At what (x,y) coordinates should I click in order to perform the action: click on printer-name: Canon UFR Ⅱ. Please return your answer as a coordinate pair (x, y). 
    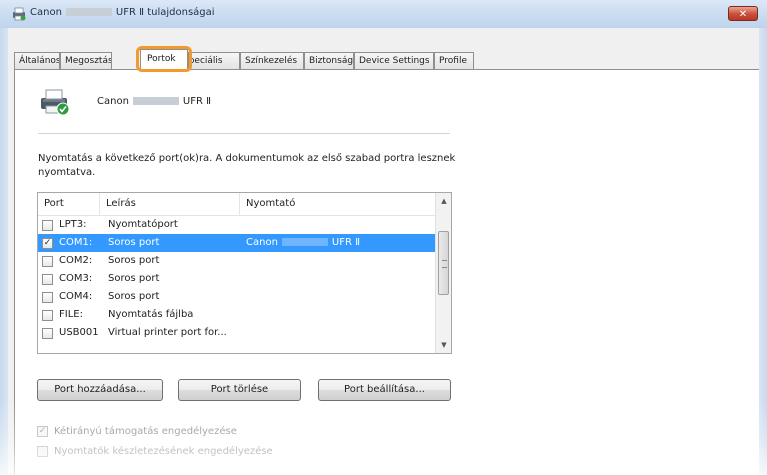
    Looking at the image, I should click on (154, 101).